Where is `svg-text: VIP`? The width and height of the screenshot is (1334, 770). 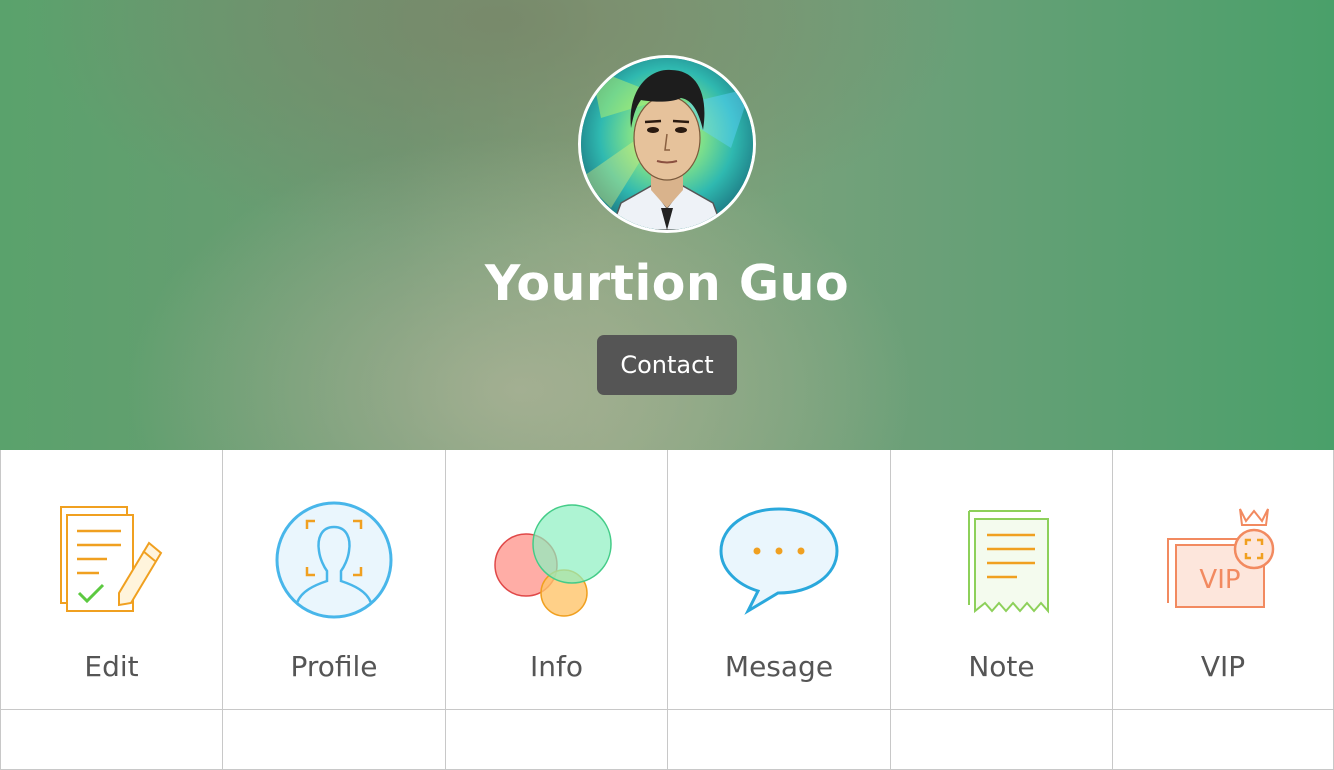 svg-text: VIP is located at coordinates (1219, 580).